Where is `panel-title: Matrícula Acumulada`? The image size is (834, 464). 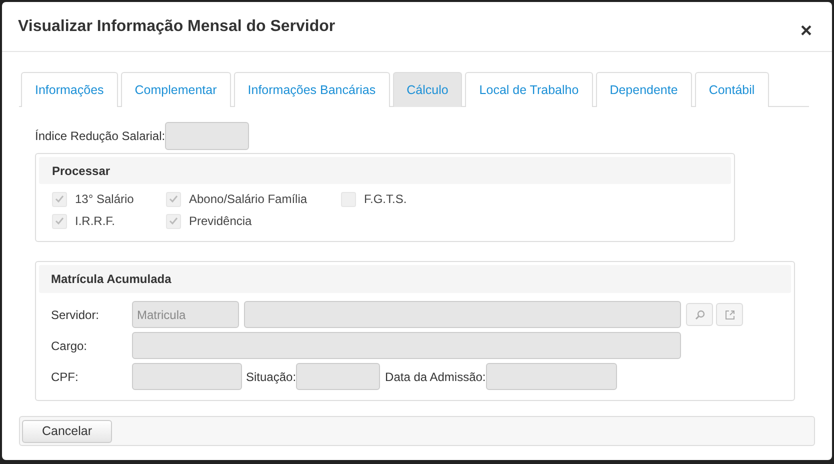
panel-title: Matrícula Acumulada is located at coordinates (111, 279).